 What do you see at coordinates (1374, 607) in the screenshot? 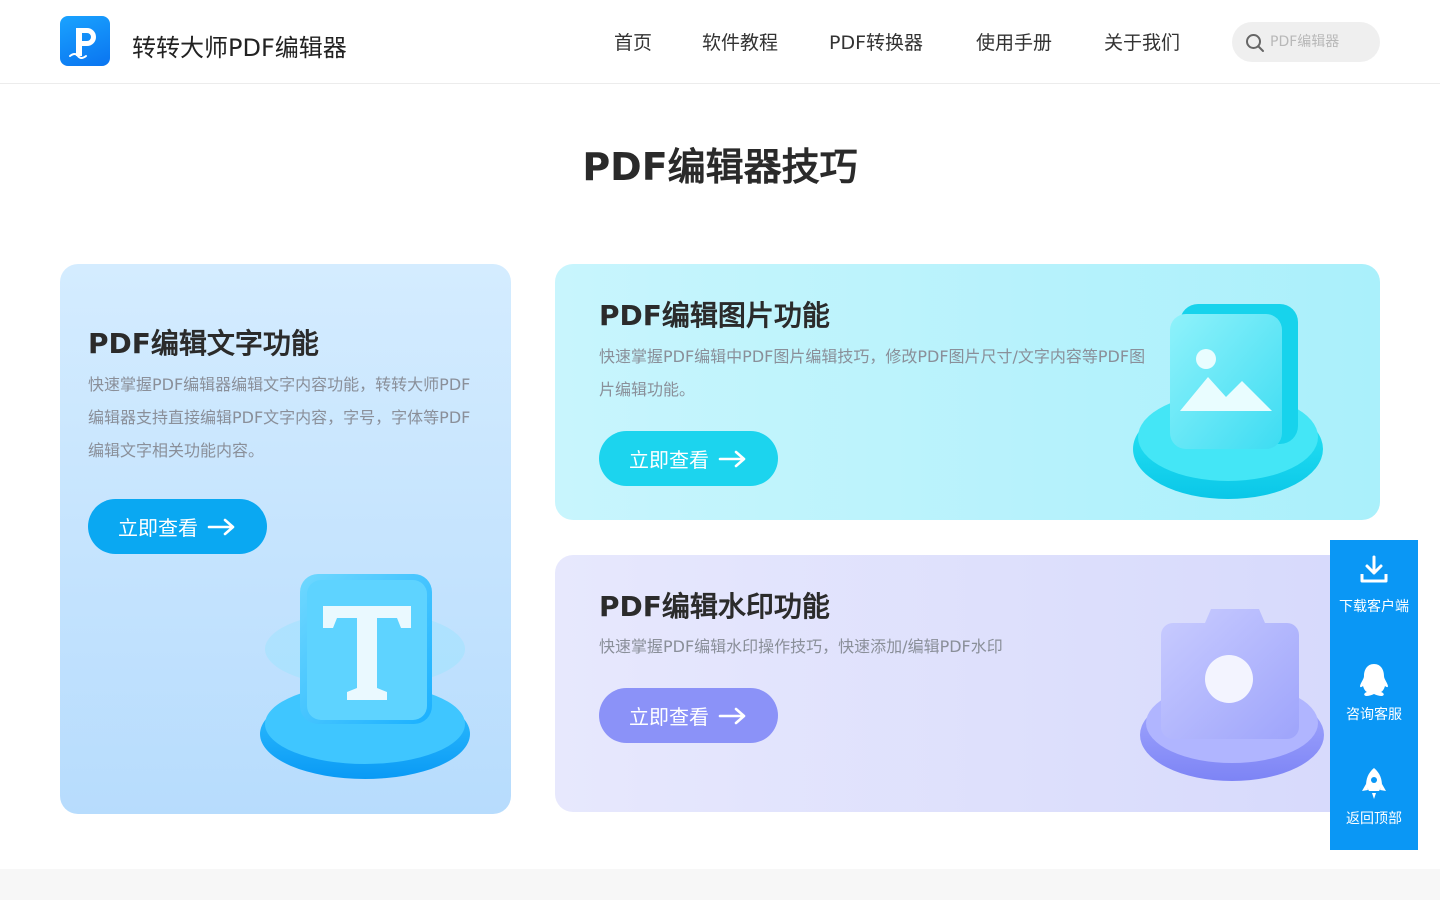
I see `side-label: 下载客户端` at bounding box center [1374, 607].